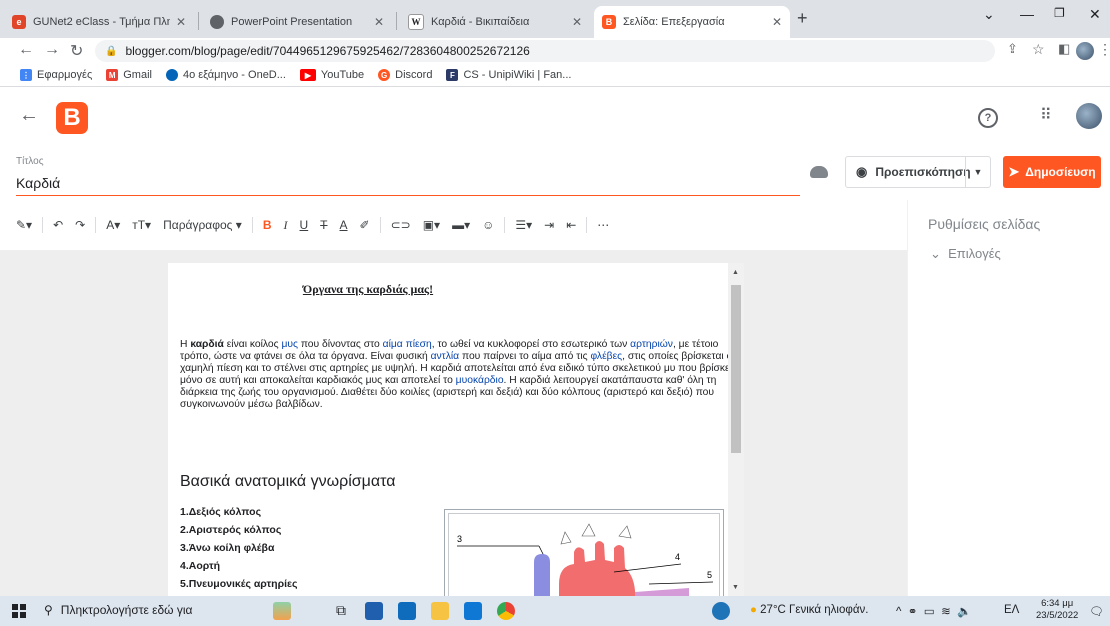  I want to click on notifications-icon: 🗨, so click(1096, 611).